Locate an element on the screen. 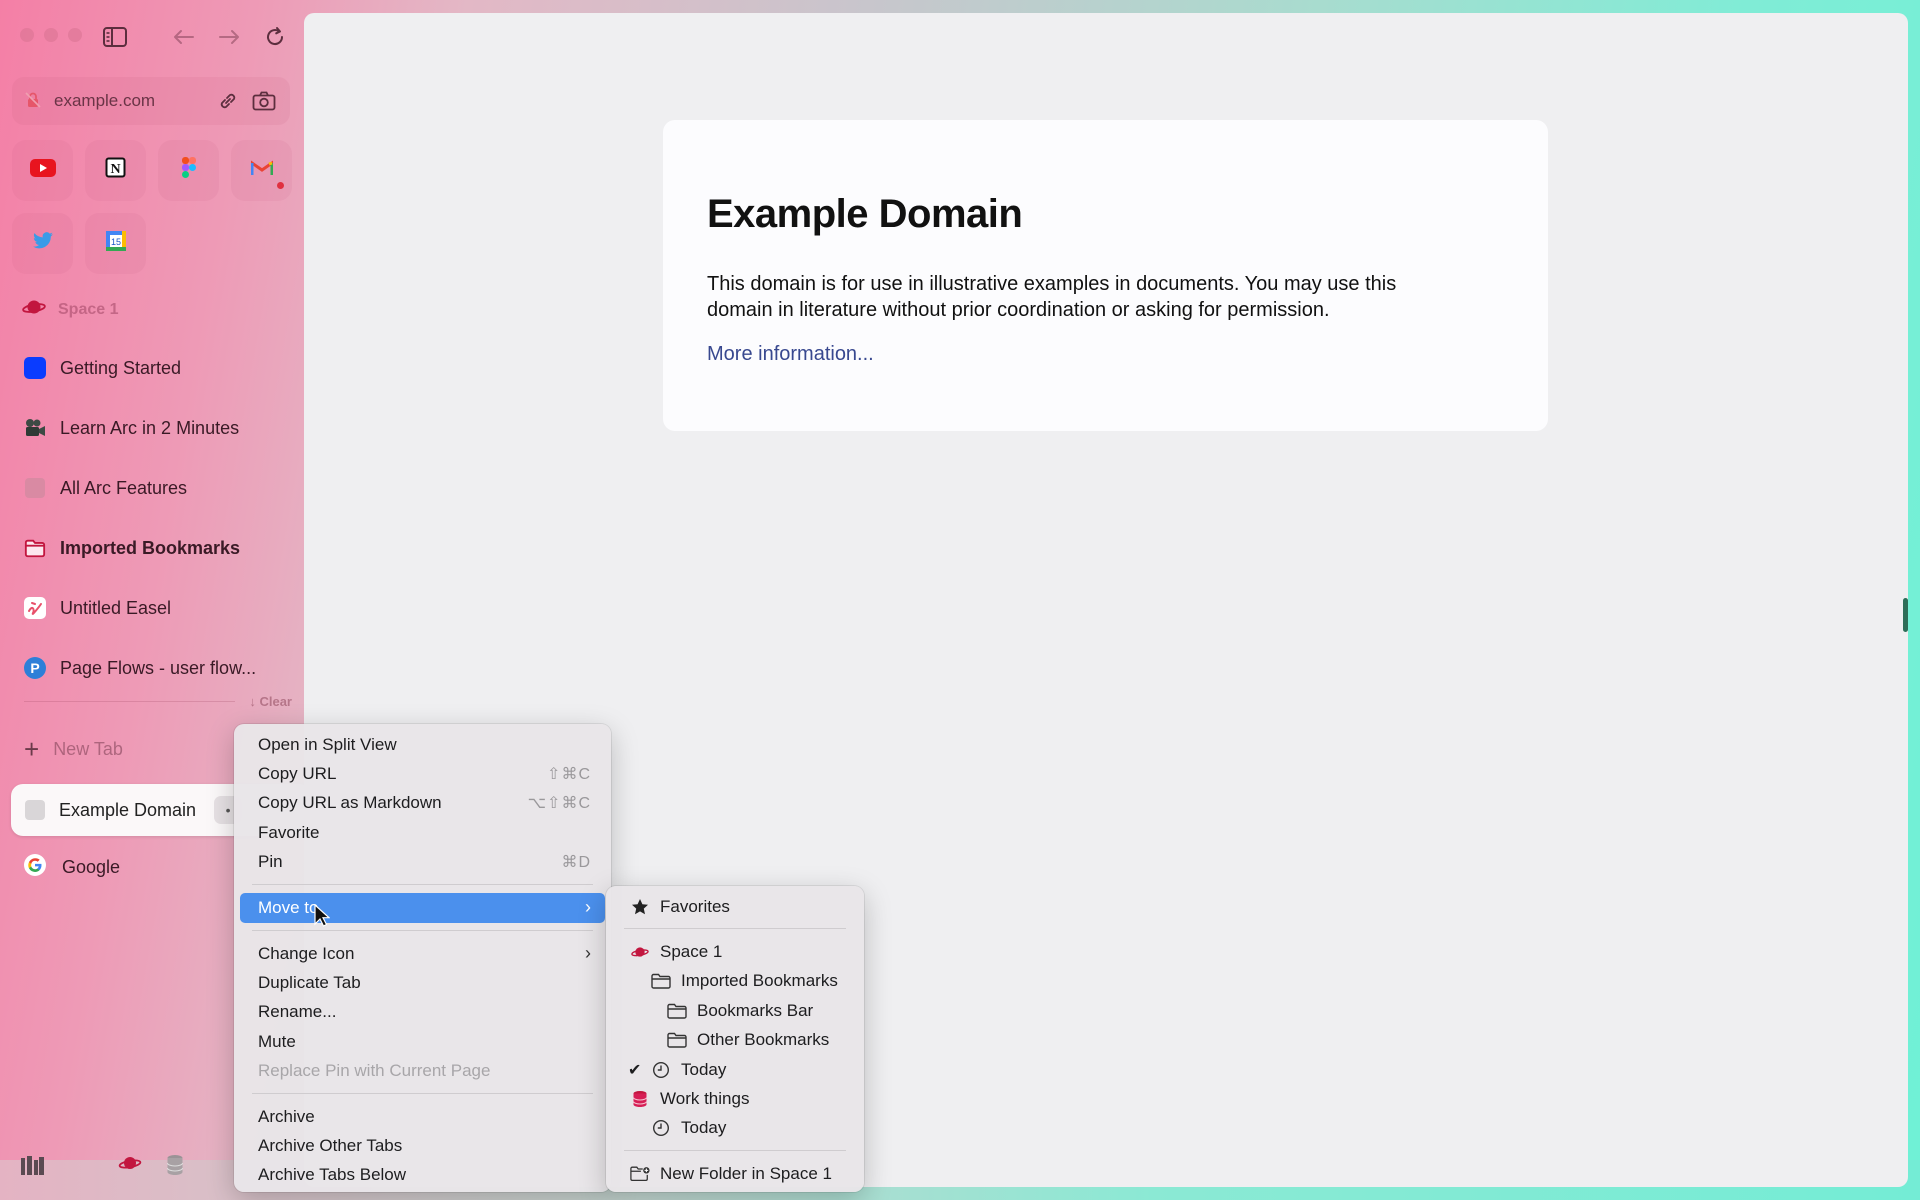 This screenshot has width=1920, height=1200. submenu-item-bookmarks-bar: Bookmarks Bar is located at coordinates (735, 1010).